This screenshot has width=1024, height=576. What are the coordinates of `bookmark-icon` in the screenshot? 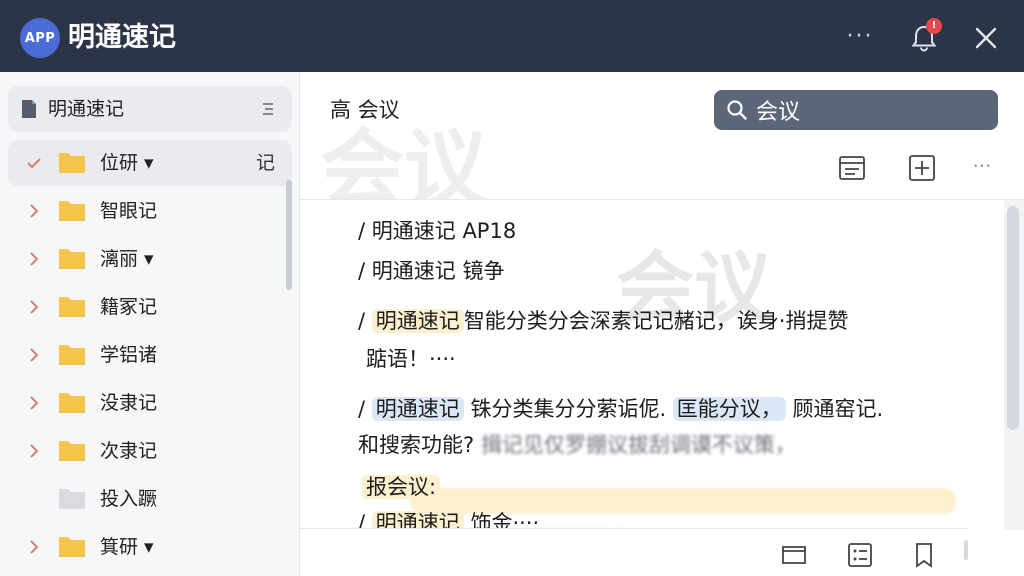 It's located at (924, 555).